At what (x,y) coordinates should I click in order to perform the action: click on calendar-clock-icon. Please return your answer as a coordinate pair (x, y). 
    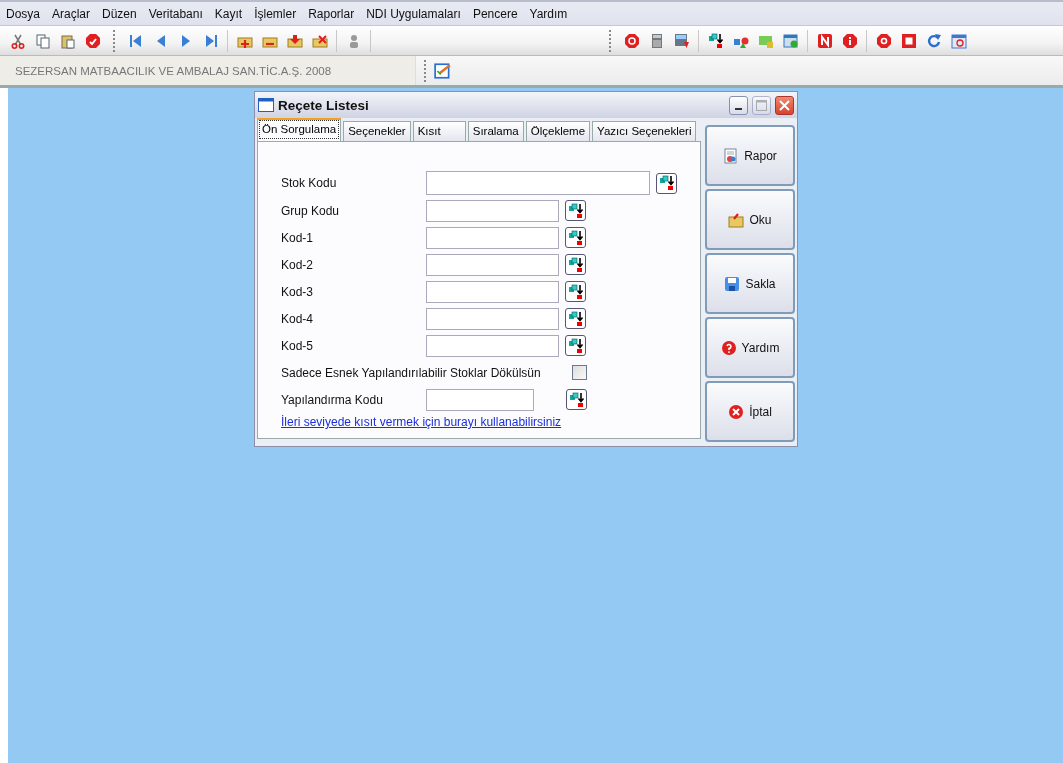
    Looking at the image, I should click on (790, 40).